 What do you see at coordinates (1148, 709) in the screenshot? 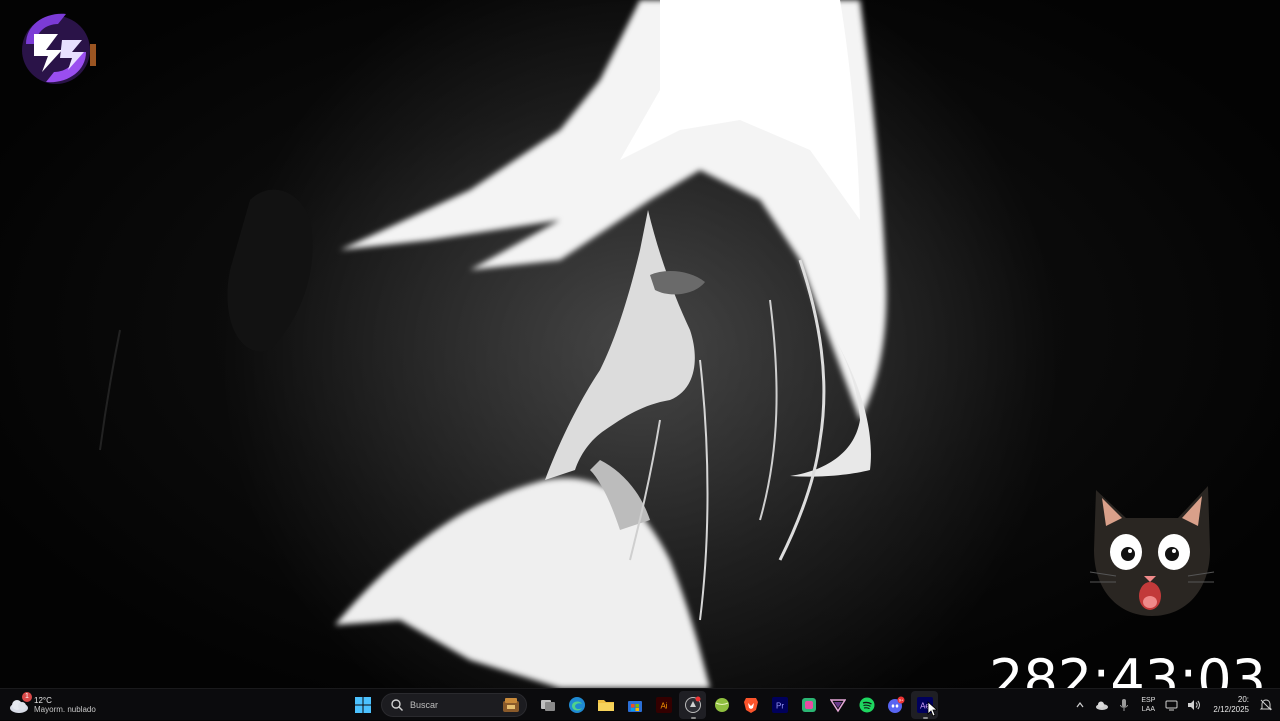
I see `keyboard-layout: LAA` at bounding box center [1148, 709].